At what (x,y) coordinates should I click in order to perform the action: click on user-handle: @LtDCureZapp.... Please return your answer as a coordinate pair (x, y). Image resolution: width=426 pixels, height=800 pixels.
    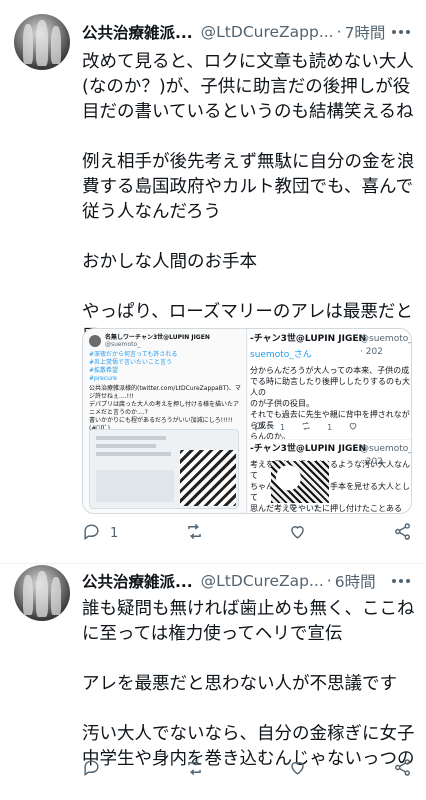
    Looking at the image, I should click on (267, 32).